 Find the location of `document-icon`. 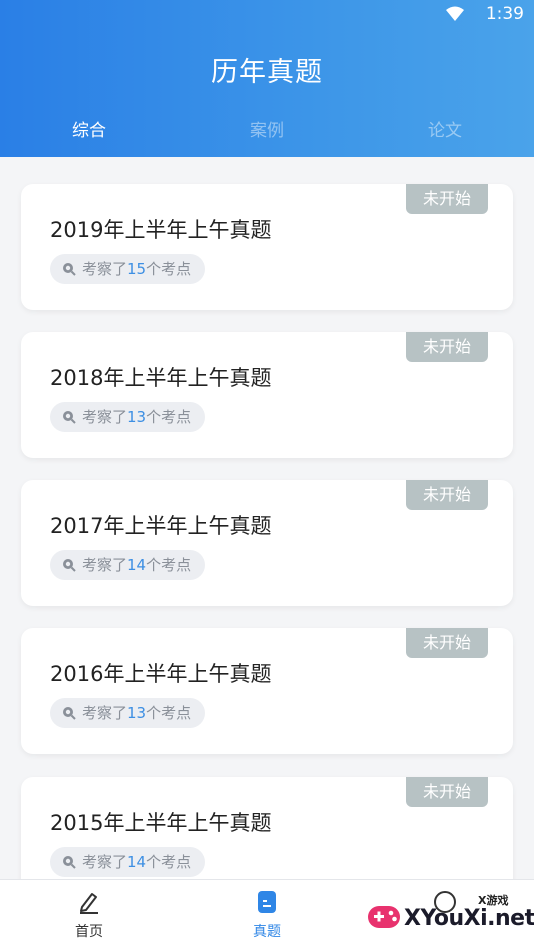

document-icon is located at coordinates (267, 902).